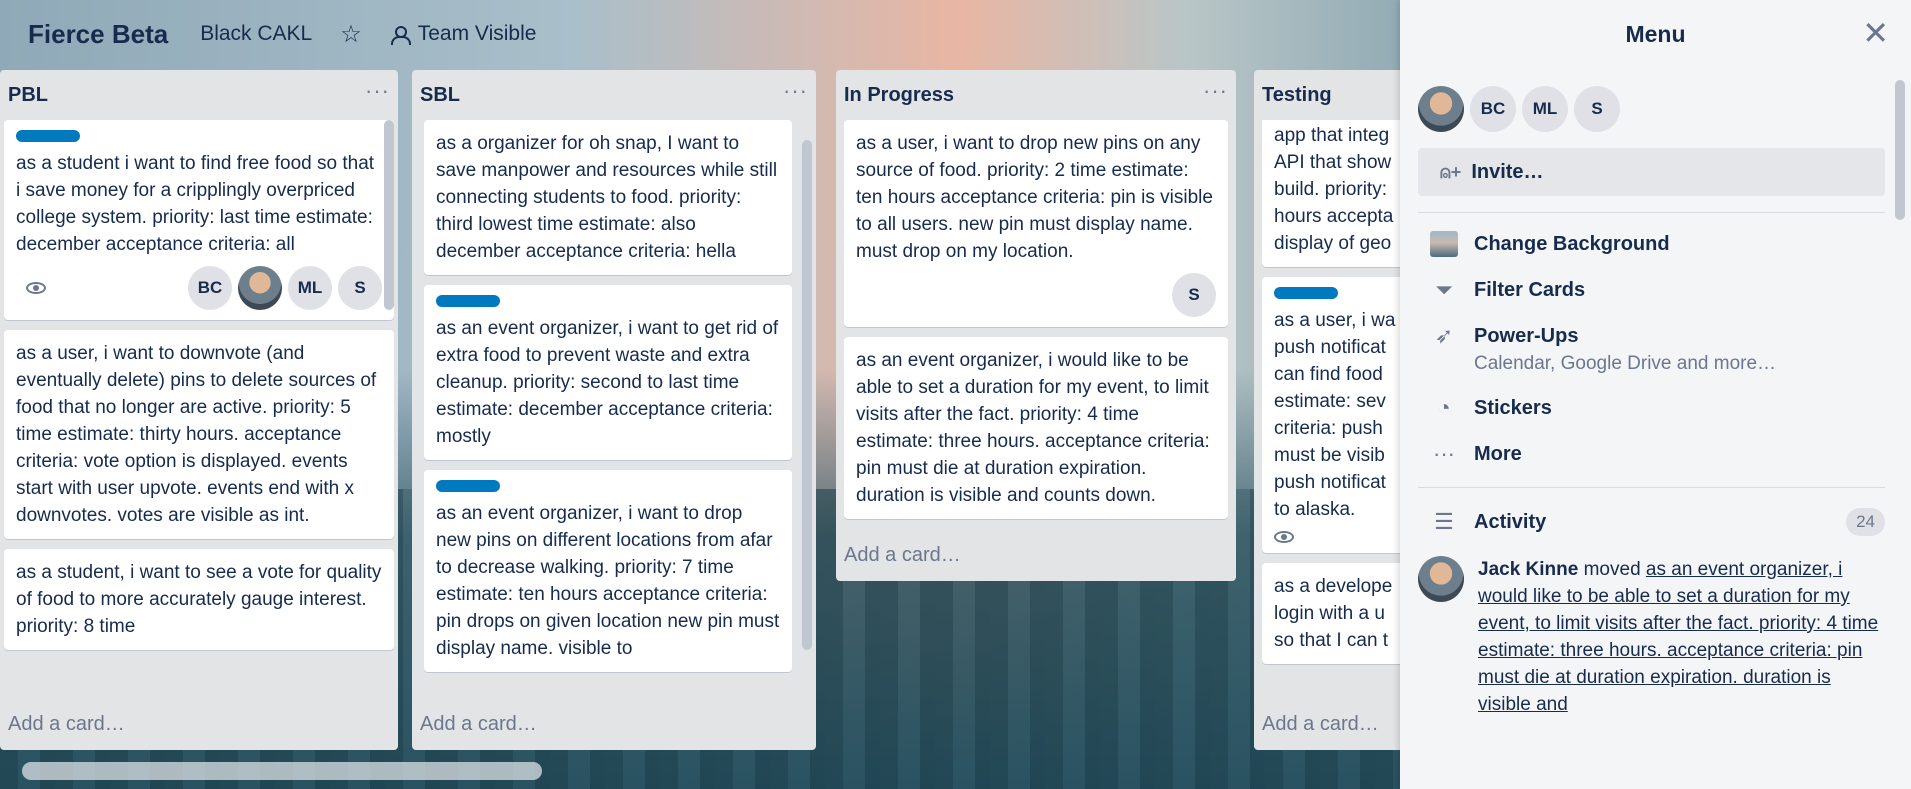 Image resolution: width=1911 pixels, height=789 pixels. Describe the element at coordinates (256, 34) in the screenshot. I see `team-button: Black CAKL` at that location.